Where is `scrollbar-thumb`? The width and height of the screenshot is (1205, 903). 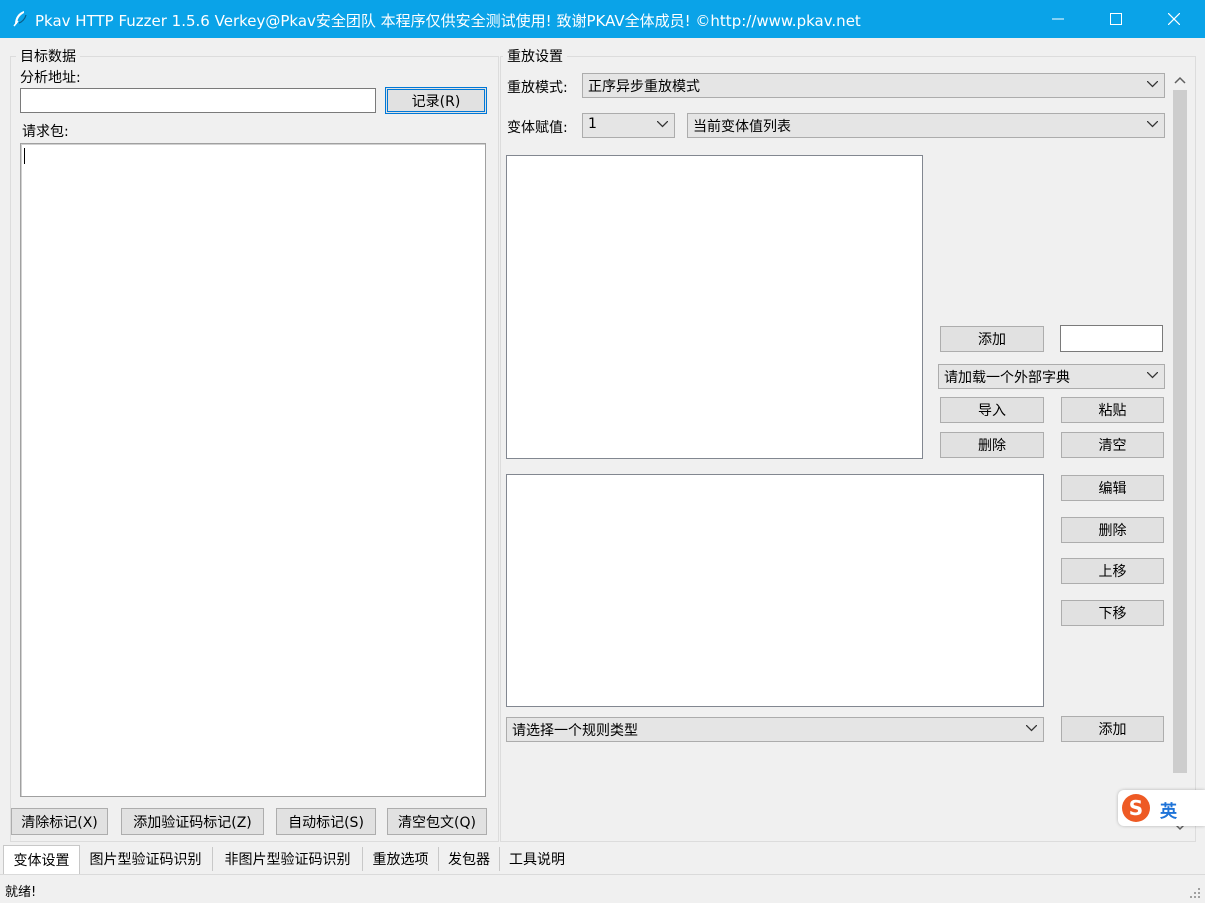
scrollbar-thumb is located at coordinates (1180, 431).